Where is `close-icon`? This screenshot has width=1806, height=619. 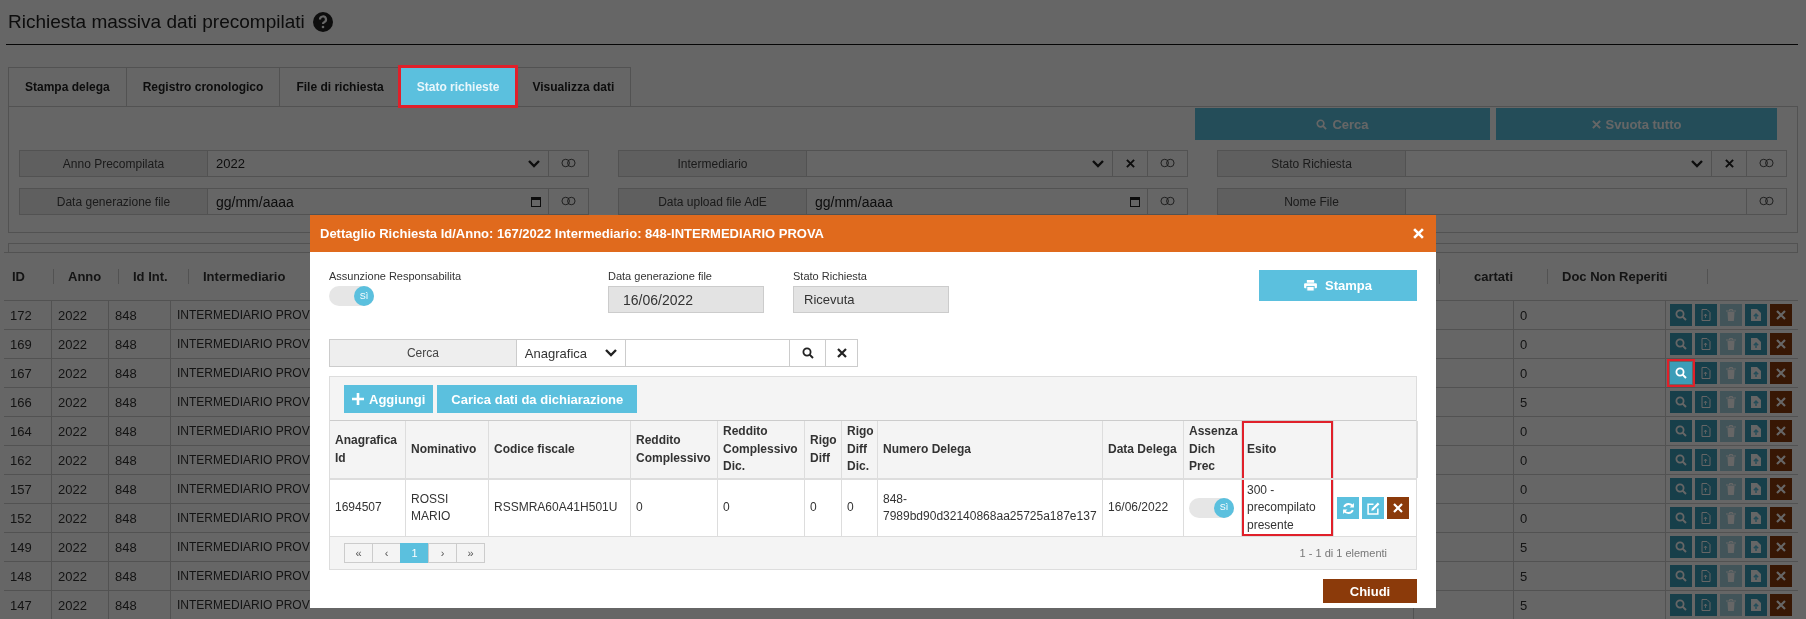
close-icon is located at coordinates (1596, 124).